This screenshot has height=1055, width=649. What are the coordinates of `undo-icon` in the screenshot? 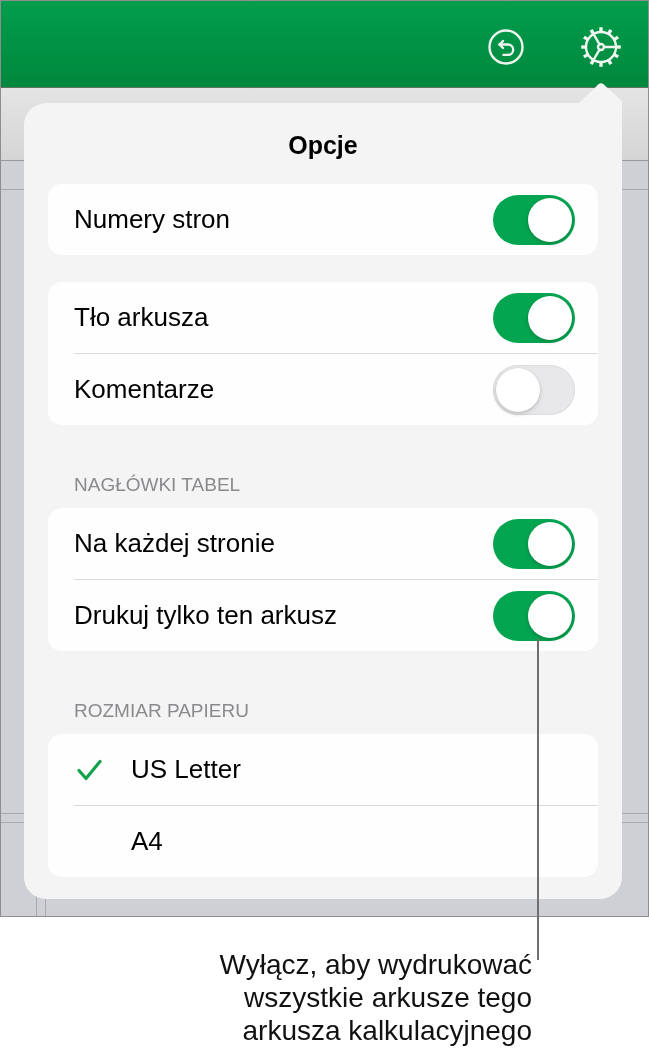 It's located at (506, 47).